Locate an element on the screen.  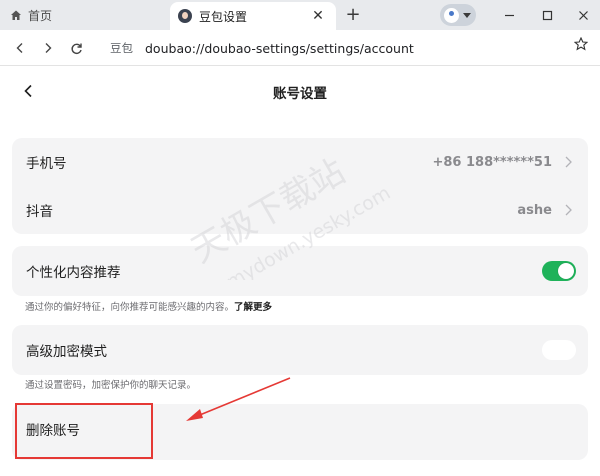
annotation-arrow-icon is located at coordinates (238, 399).